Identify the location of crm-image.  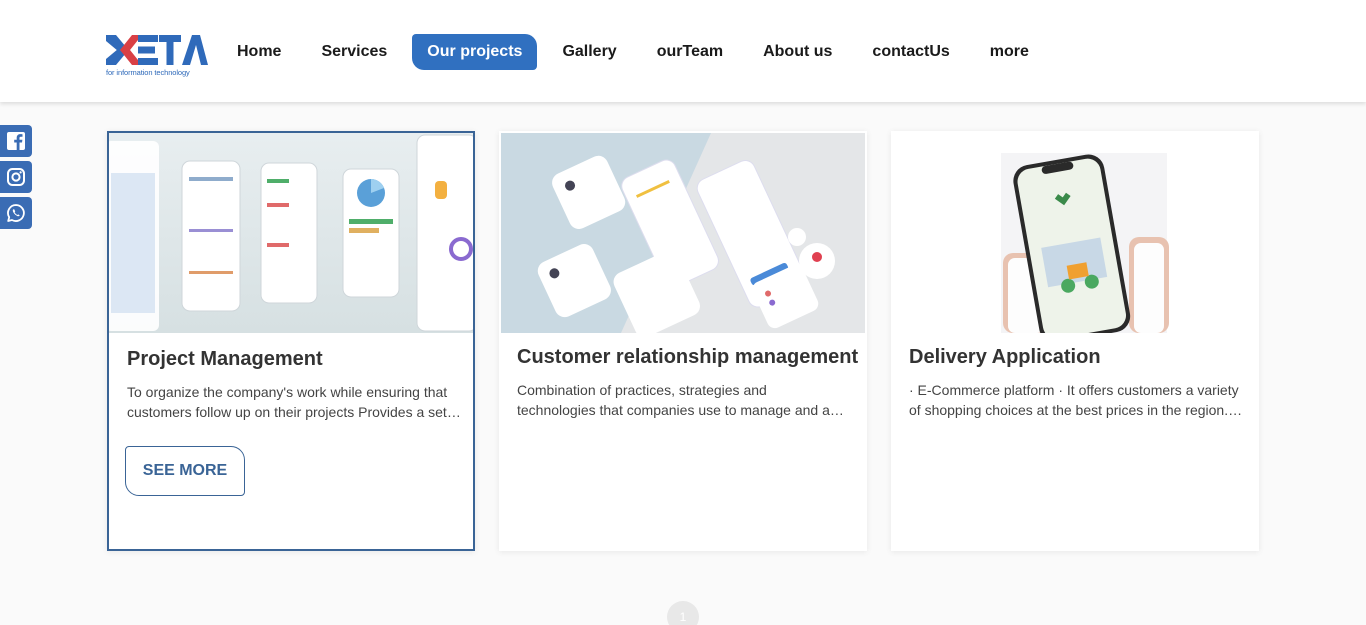
(683, 233).